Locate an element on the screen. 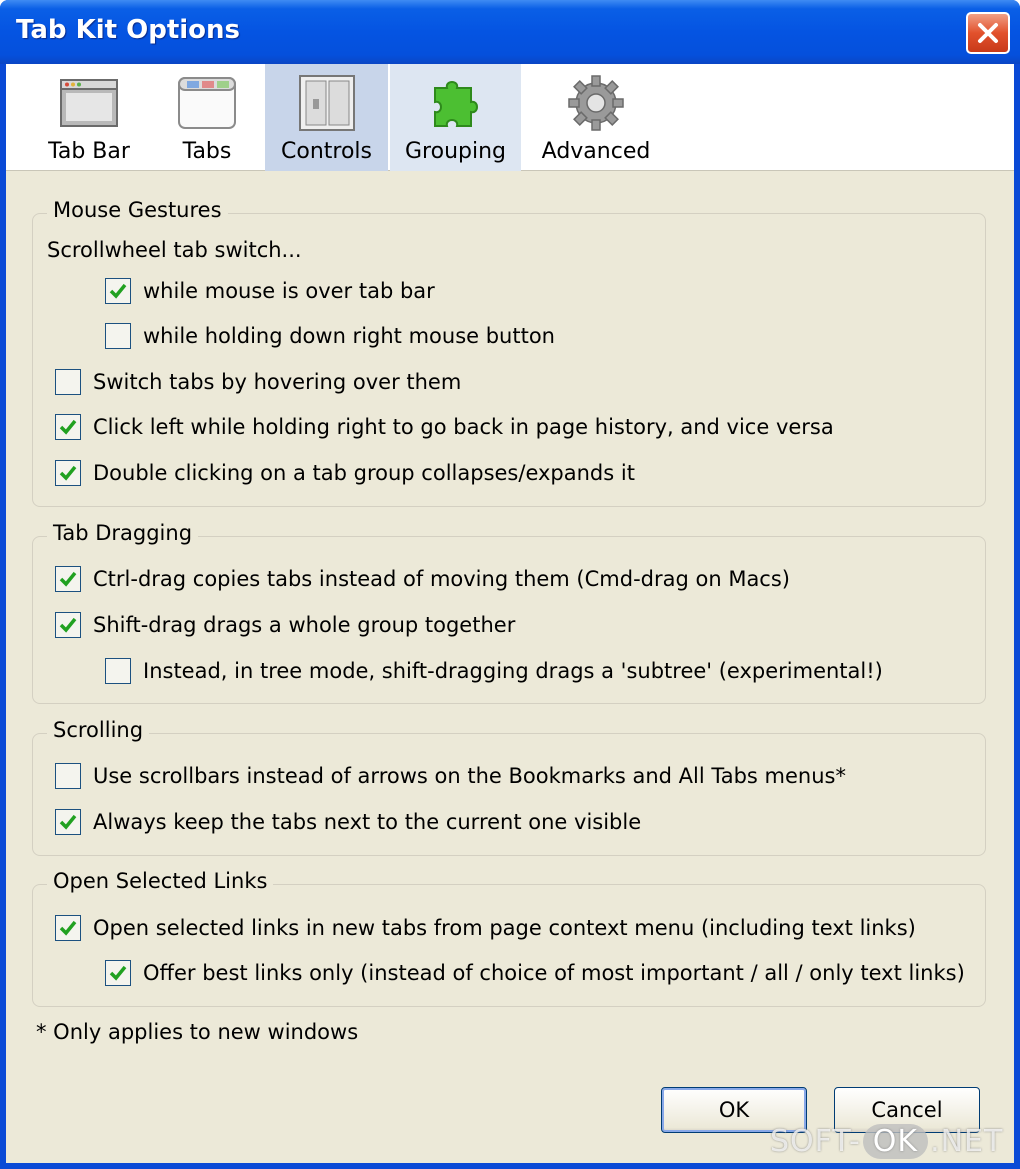 The width and height of the screenshot is (1020, 1169). option-over-tab-bar: while mouse is over tab bar is located at coordinates (270, 291).